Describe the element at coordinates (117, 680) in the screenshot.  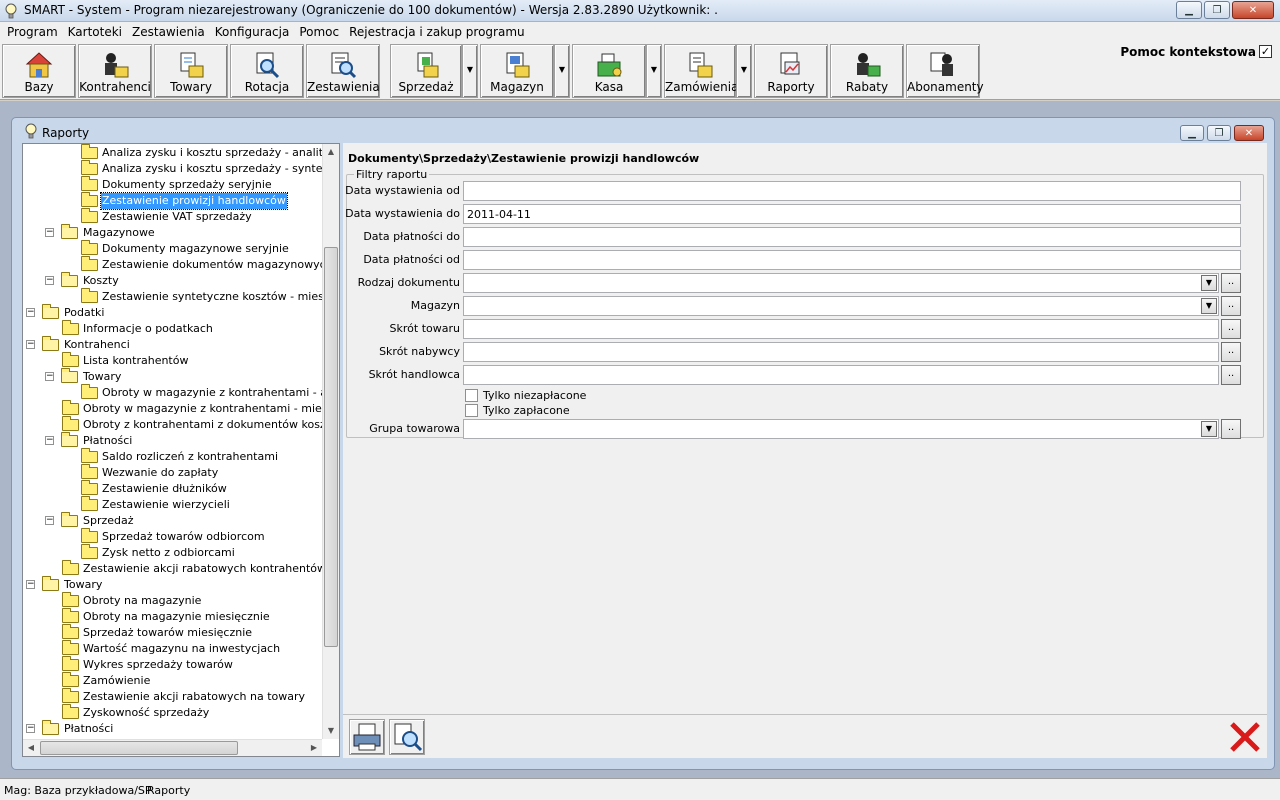
I see `tree-item-label: Zamówienie` at that location.